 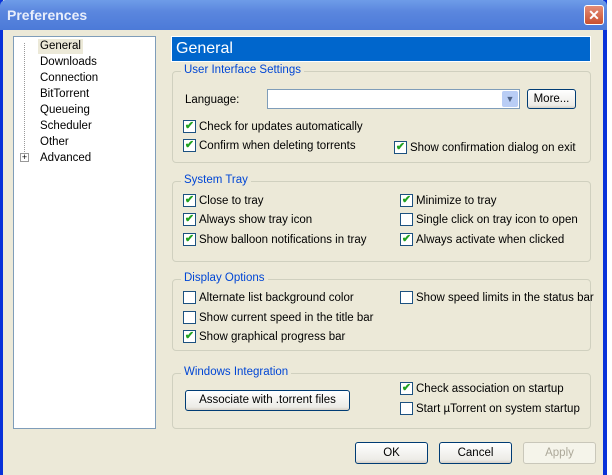 I want to click on speed-limits-checkbox: Show speed limits in the status bar, so click(x=497, y=297).